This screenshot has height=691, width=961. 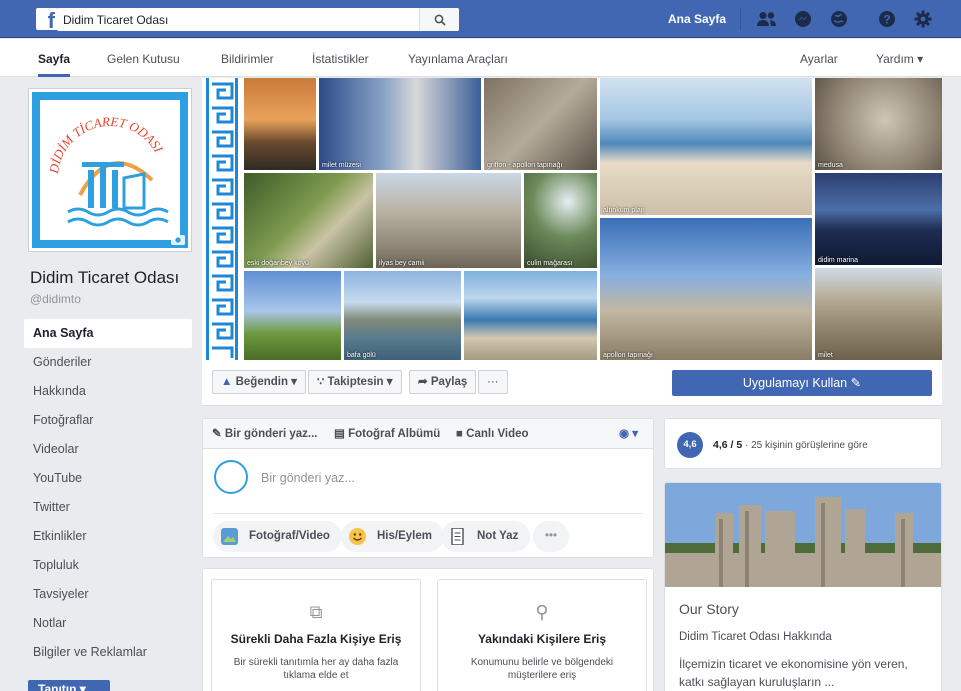 I want to click on rating-badge: 4,6, so click(x=690, y=445).